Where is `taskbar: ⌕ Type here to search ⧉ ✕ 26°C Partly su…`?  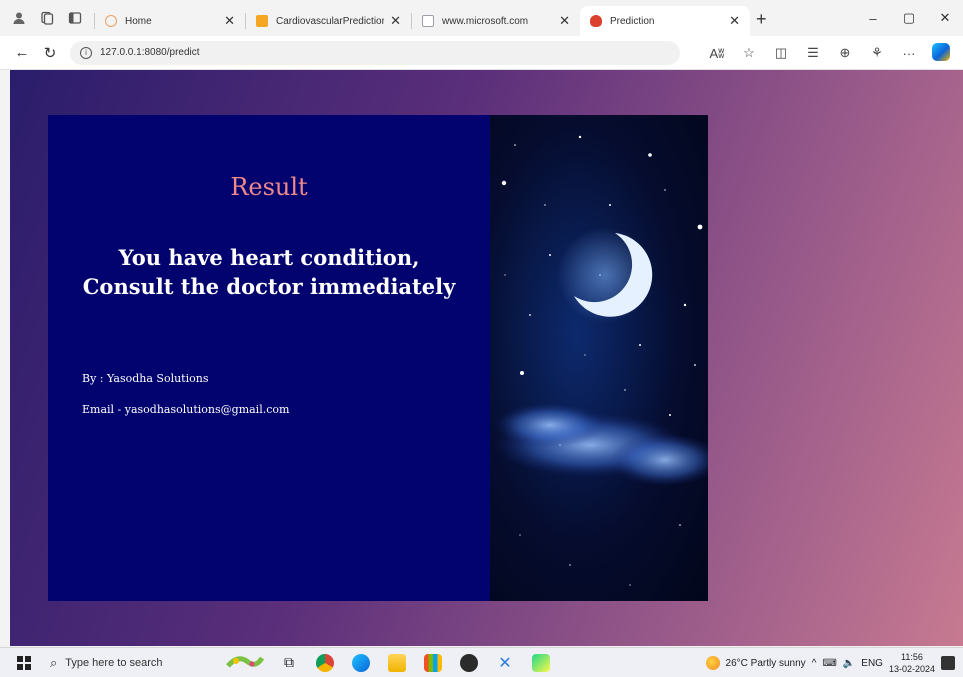 taskbar: ⌕ Type here to search ⧉ ✕ 26°C Partly su… is located at coordinates (481, 662).